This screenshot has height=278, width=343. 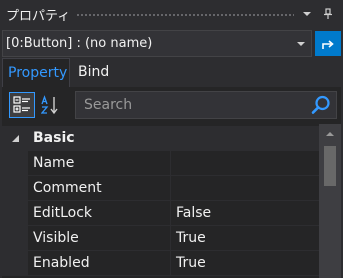 What do you see at coordinates (56, 238) in the screenshot?
I see `property-name: Visible` at bounding box center [56, 238].